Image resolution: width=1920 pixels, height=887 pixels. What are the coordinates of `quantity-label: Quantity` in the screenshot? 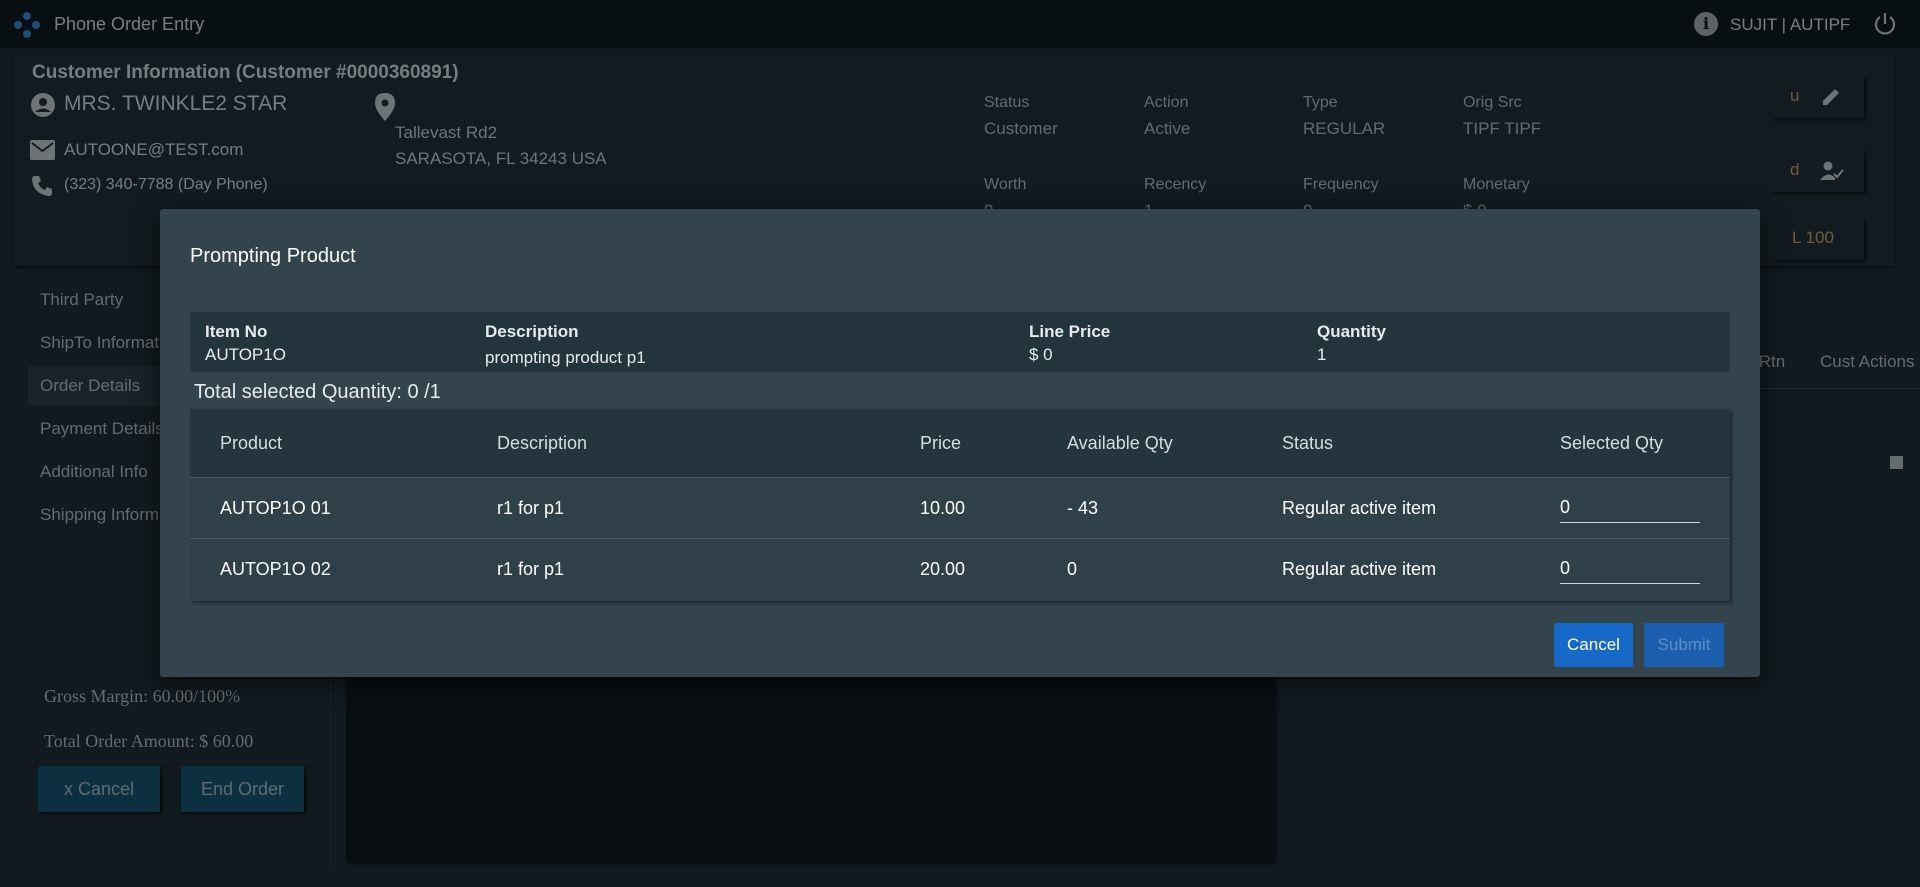 It's located at (1351, 331).